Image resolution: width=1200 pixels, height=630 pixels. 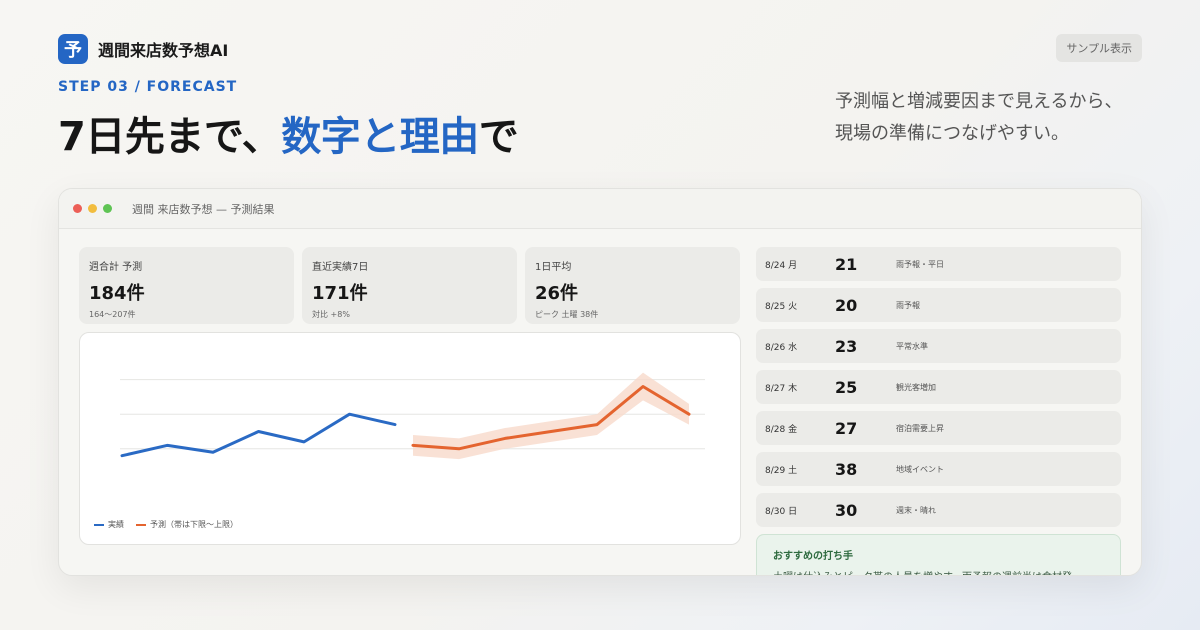 What do you see at coordinates (781, 429) in the screenshot?
I see `day-date: 8/28 金` at bounding box center [781, 429].